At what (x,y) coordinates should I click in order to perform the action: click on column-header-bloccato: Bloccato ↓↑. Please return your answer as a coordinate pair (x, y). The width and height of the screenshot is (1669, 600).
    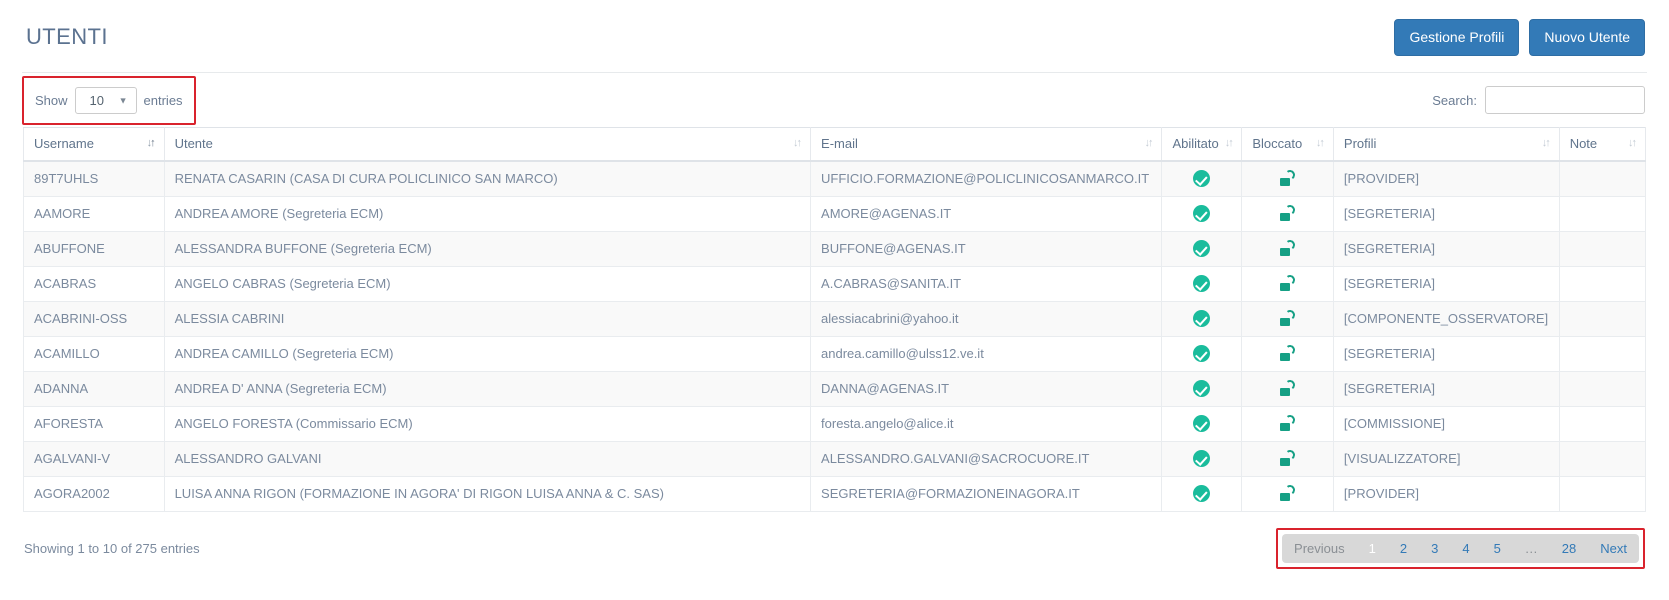
    Looking at the image, I should click on (1287, 144).